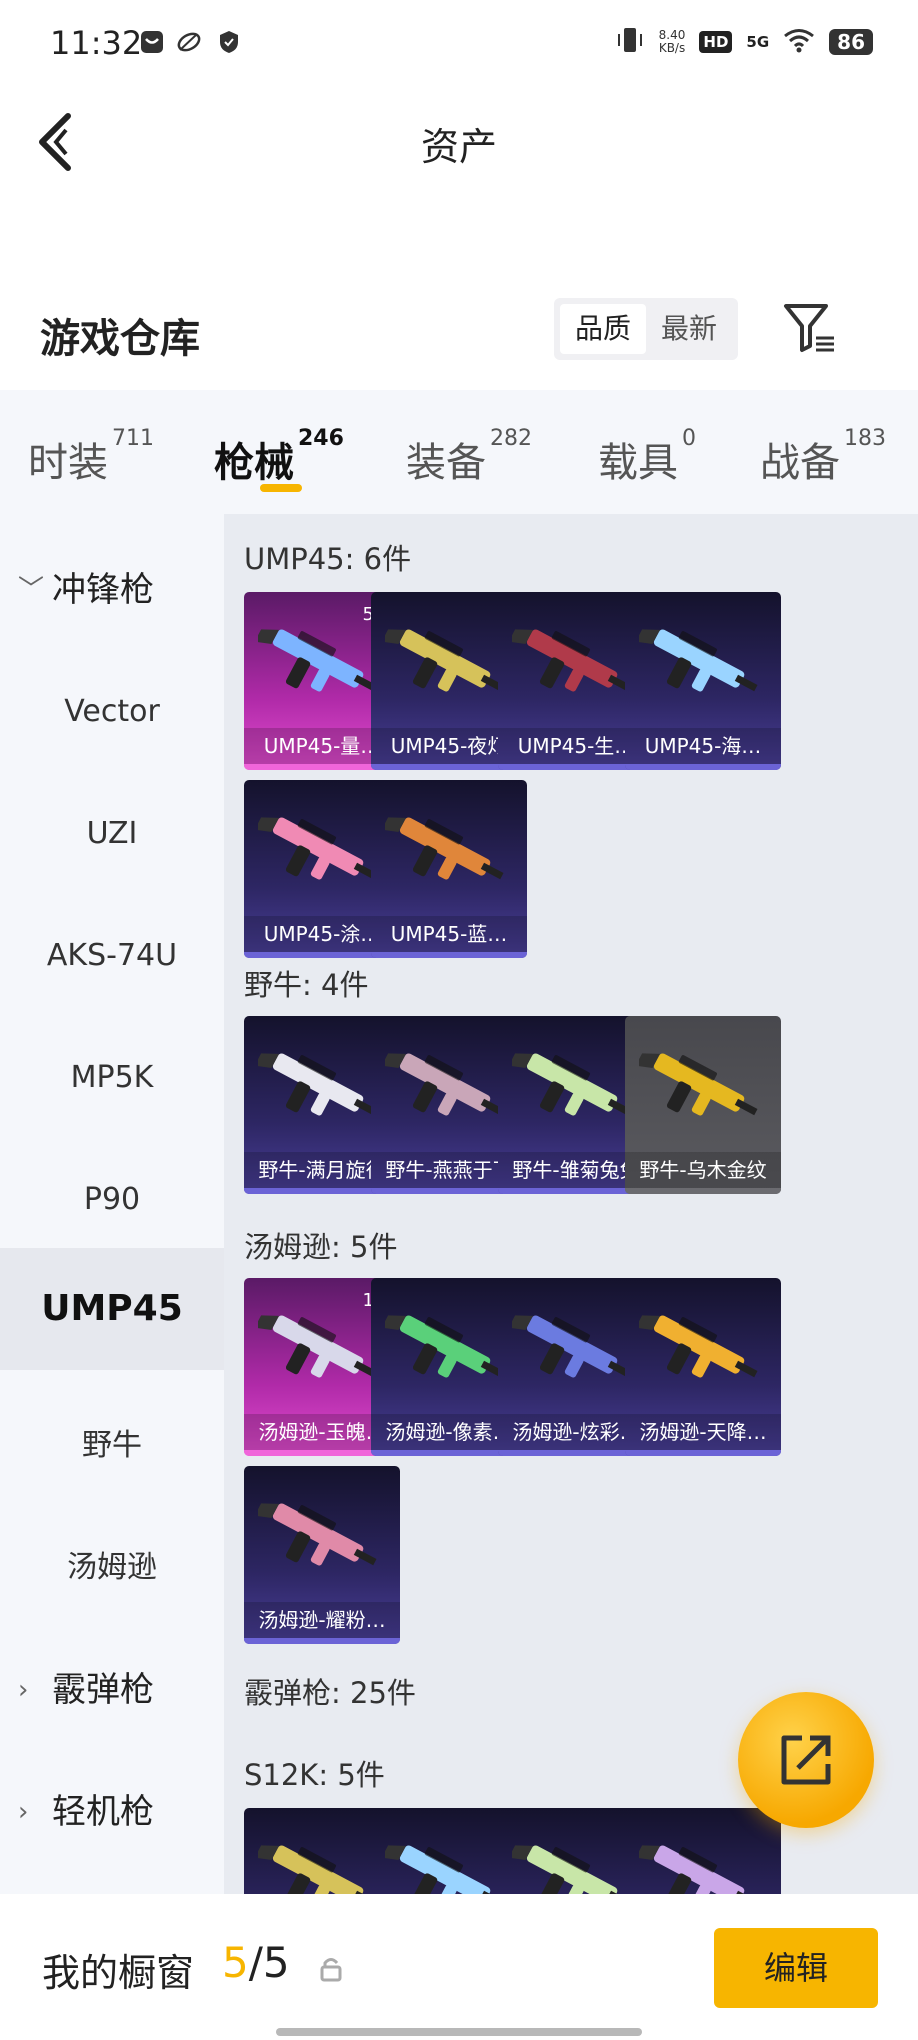  Describe the element at coordinates (112, 1812) in the screenshot. I see `sidebar-group-lmg: › 轻机枪` at that location.